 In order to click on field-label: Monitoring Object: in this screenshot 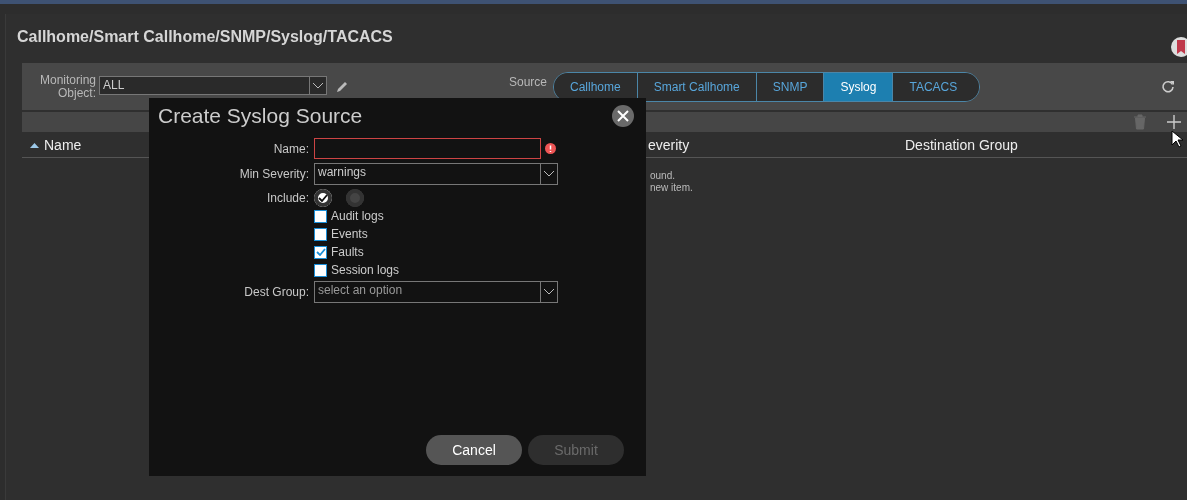, I will do `click(67, 86)`.